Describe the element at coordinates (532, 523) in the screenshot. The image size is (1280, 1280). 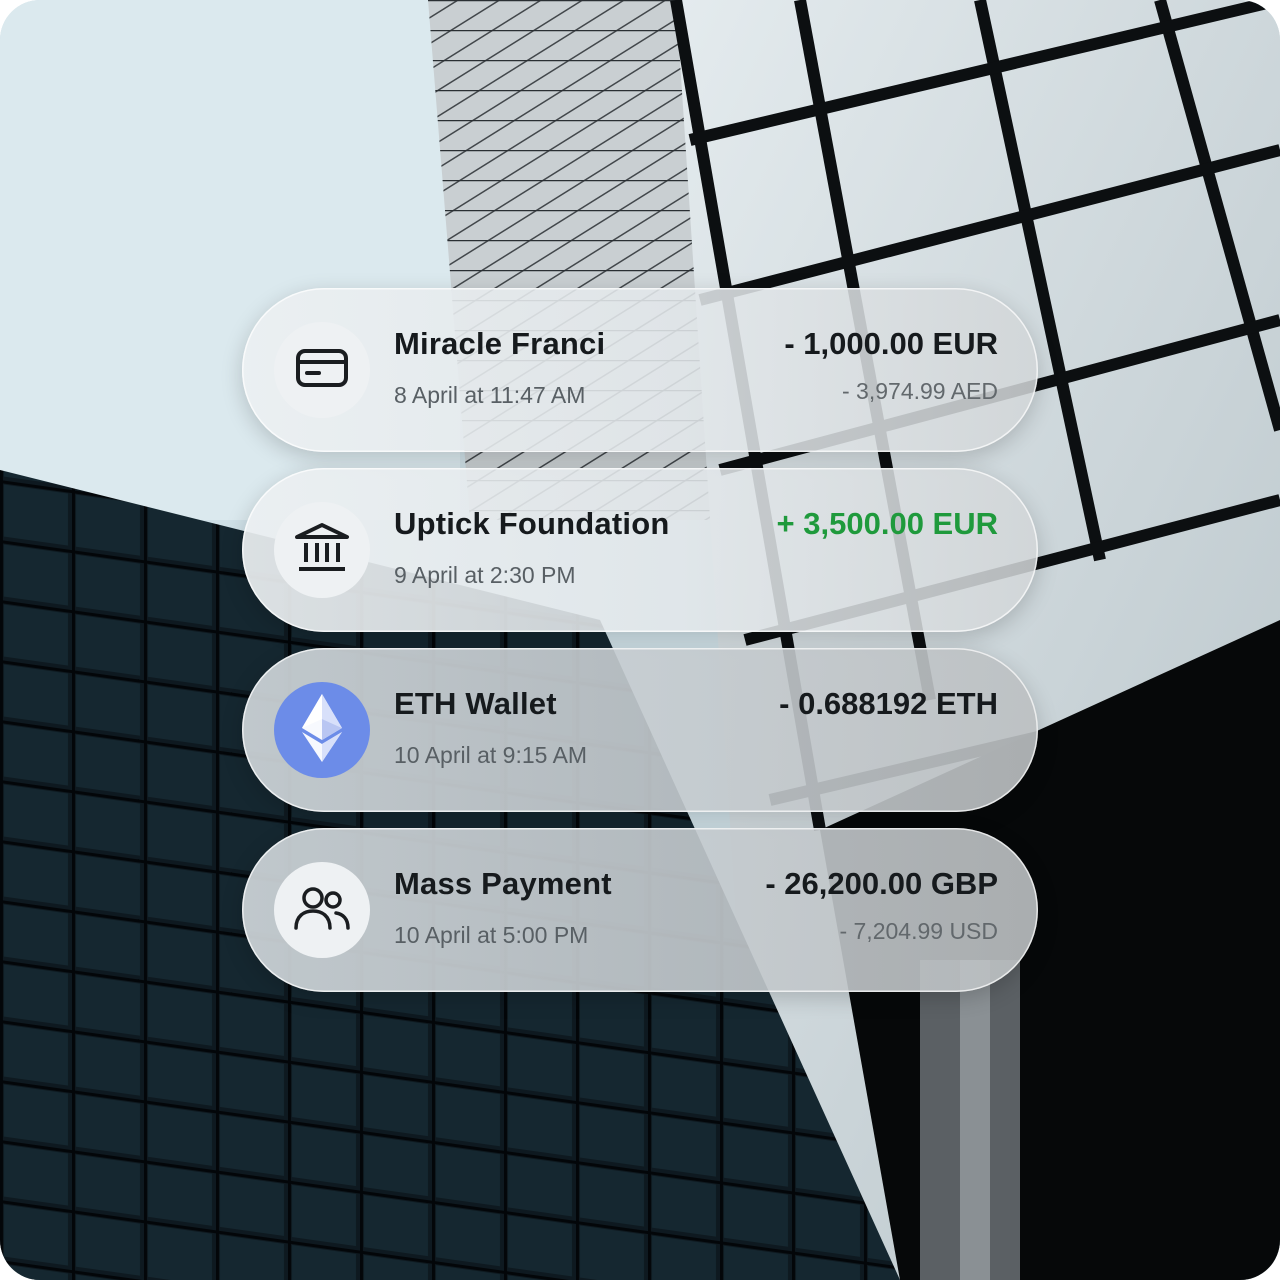
I see `transaction-name: Uptick Foundation` at that location.